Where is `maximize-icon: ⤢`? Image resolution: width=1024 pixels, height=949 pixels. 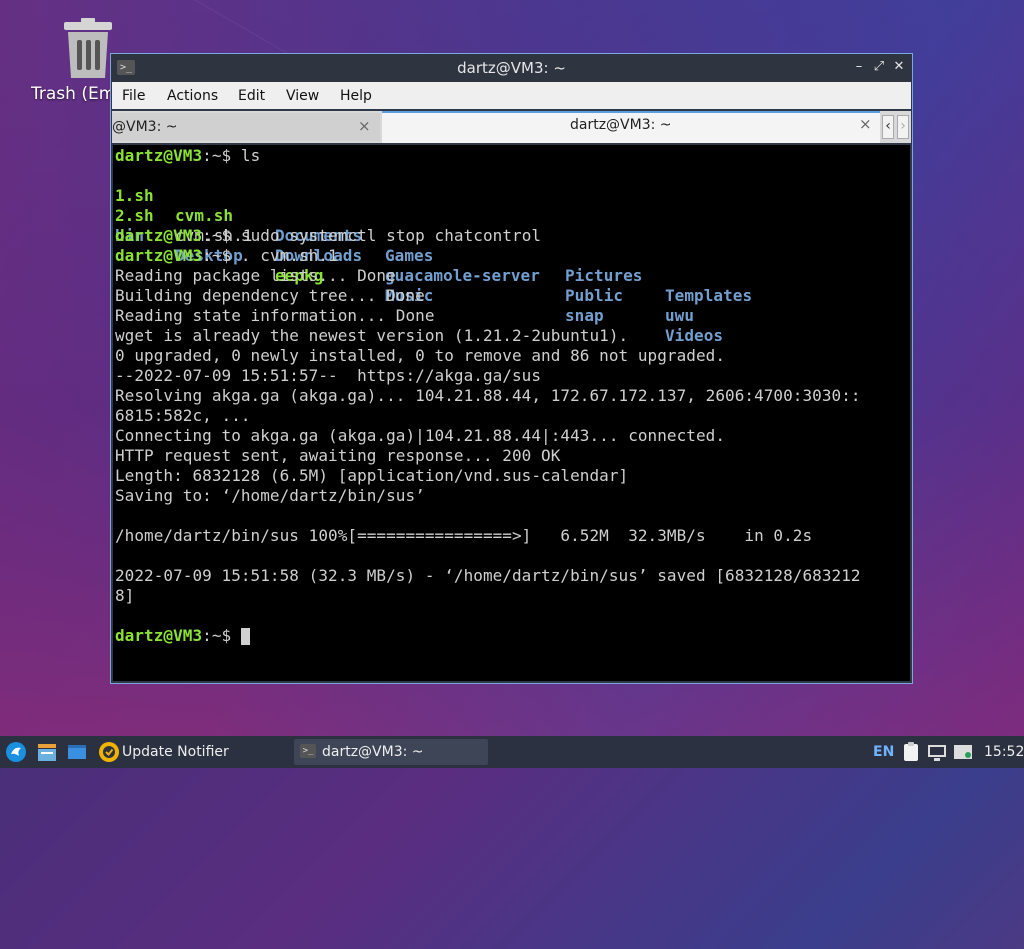
maximize-icon: ⤢ is located at coordinates (879, 67).